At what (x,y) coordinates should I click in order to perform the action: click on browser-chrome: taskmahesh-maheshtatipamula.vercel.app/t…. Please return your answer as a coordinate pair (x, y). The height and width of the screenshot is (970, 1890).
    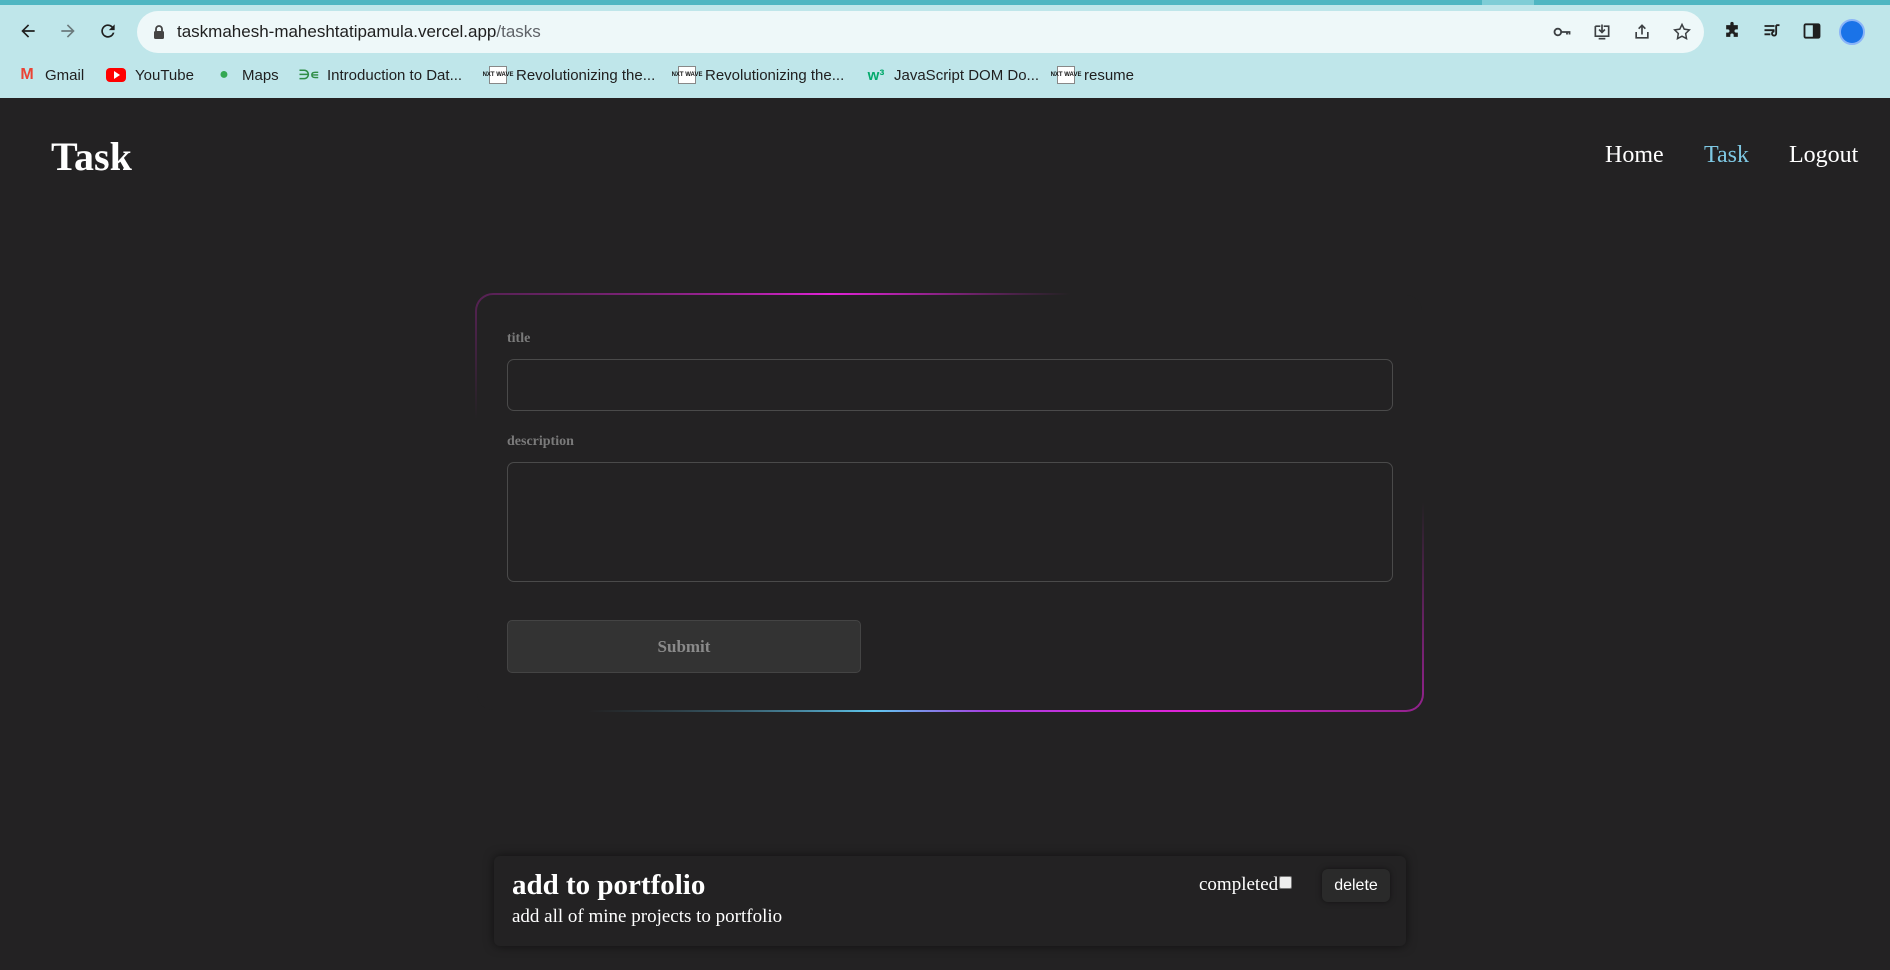
    Looking at the image, I should click on (945, 49).